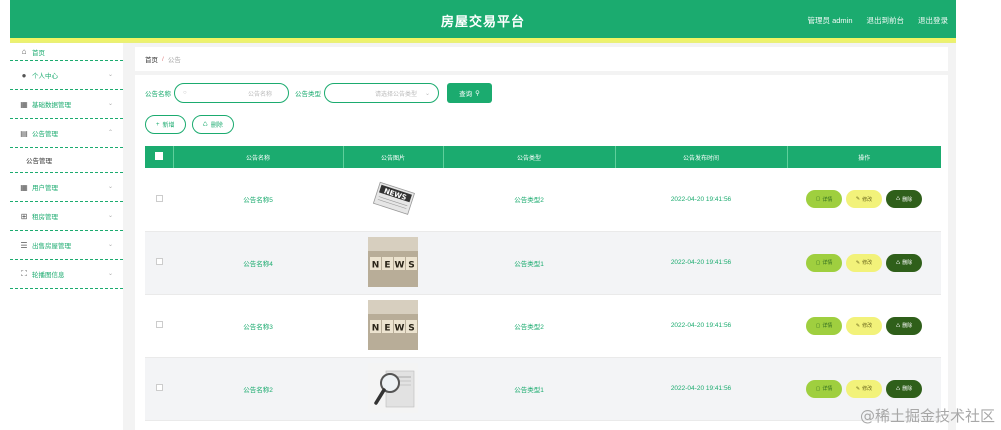  What do you see at coordinates (933, 20) in the screenshot?
I see `logout-link: 退出登录` at bounding box center [933, 20].